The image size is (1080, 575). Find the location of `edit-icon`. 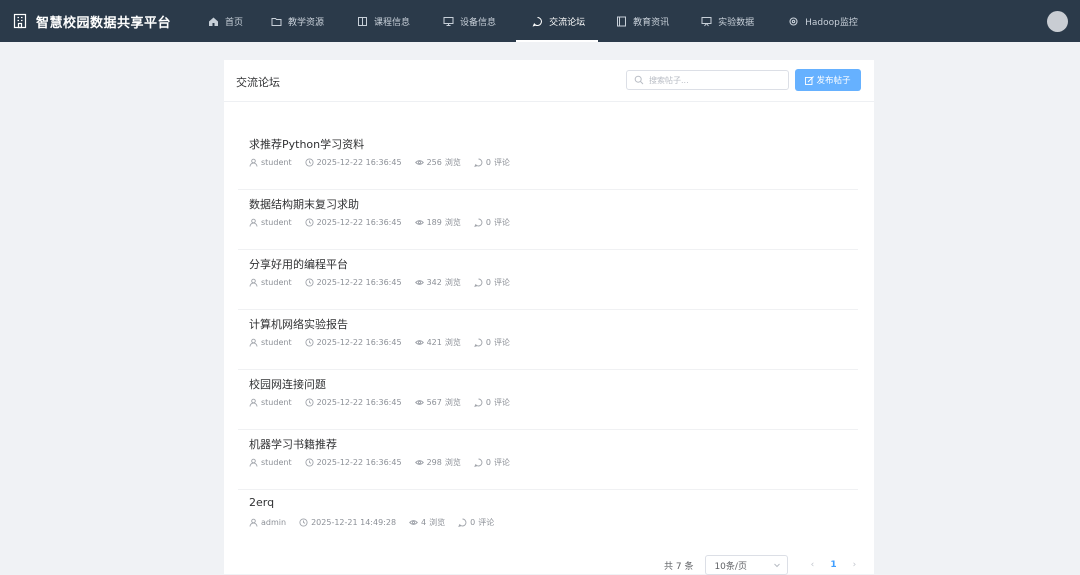

edit-icon is located at coordinates (810, 80).